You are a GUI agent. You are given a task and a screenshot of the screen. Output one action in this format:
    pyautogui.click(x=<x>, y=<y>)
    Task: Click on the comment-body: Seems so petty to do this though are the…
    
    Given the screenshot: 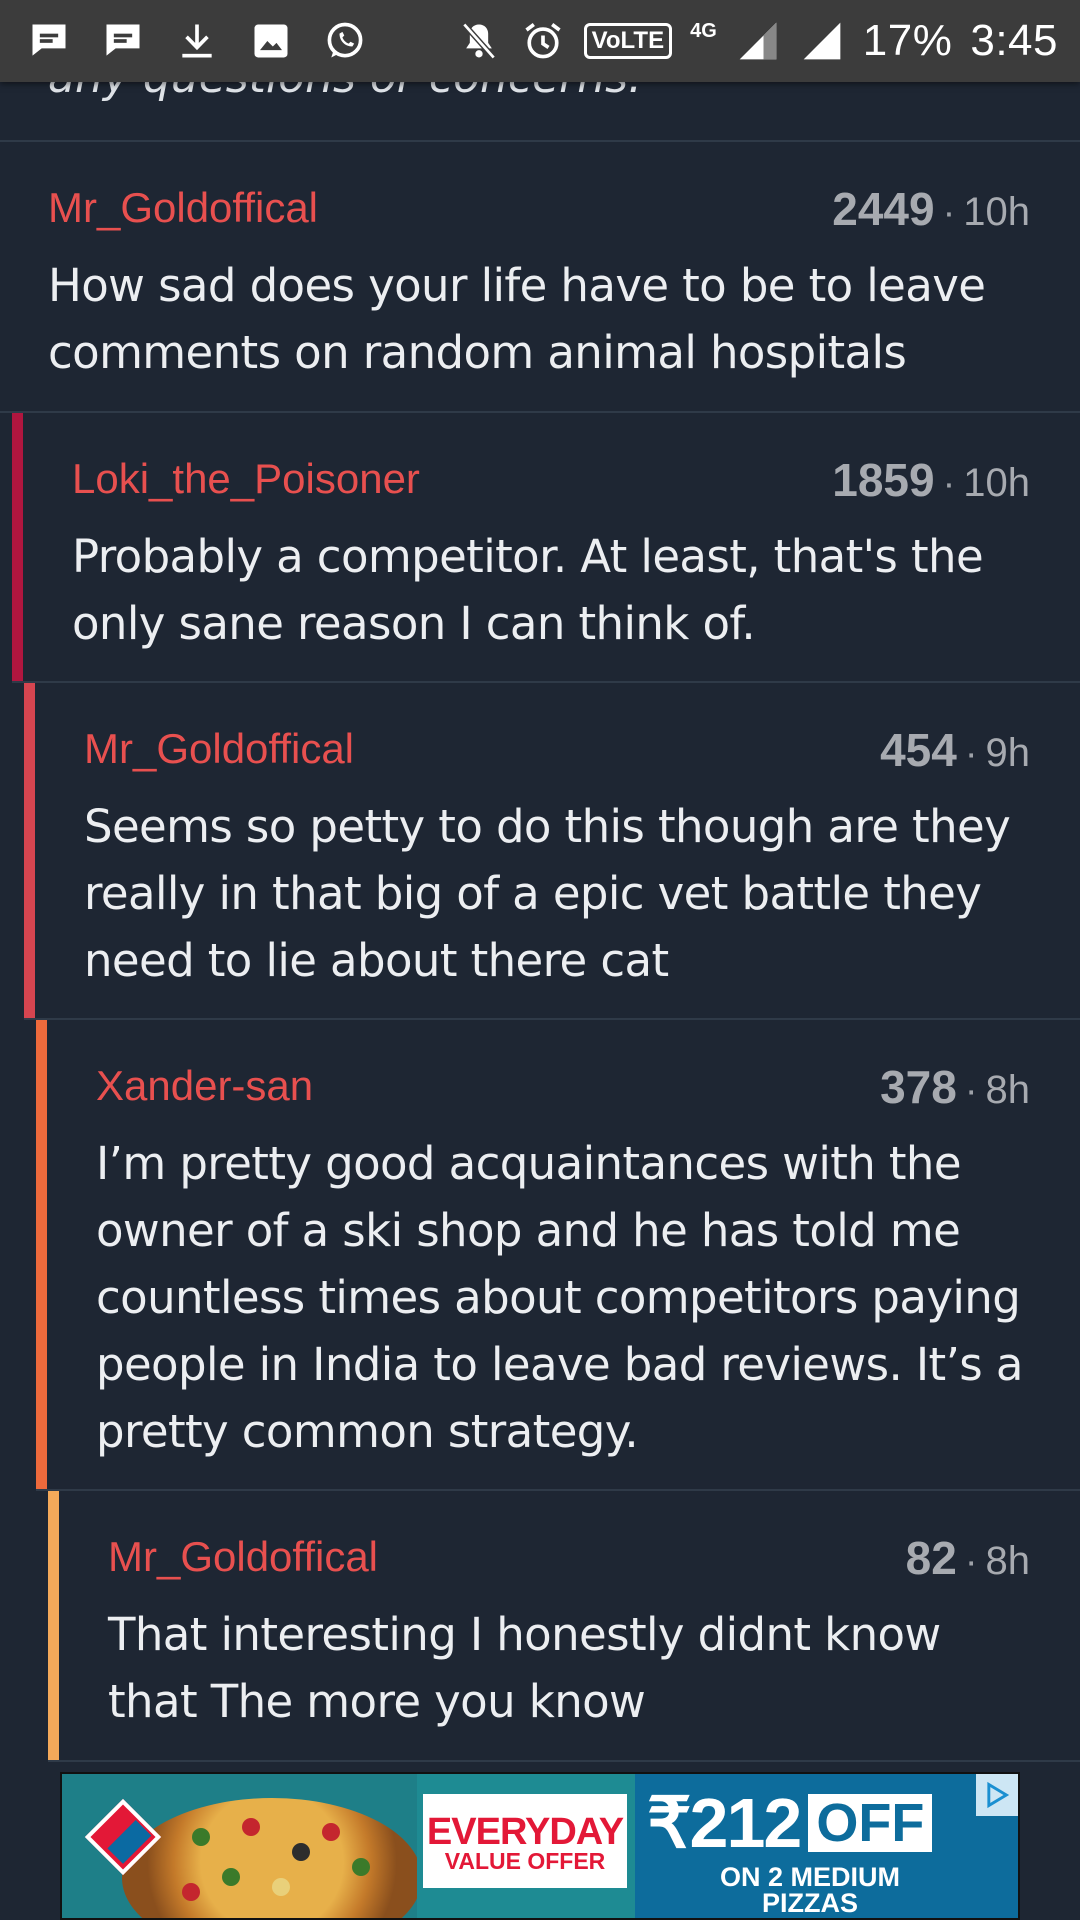 What is the action you would take?
    pyautogui.click(x=547, y=893)
    